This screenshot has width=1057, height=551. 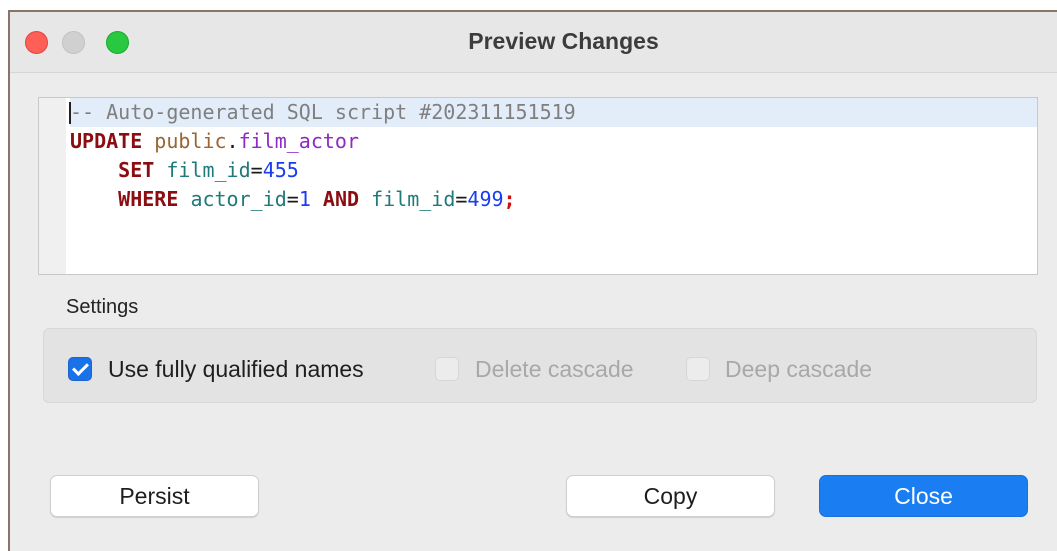 I want to click on sql-table-name: film_actor, so click(x=299, y=141).